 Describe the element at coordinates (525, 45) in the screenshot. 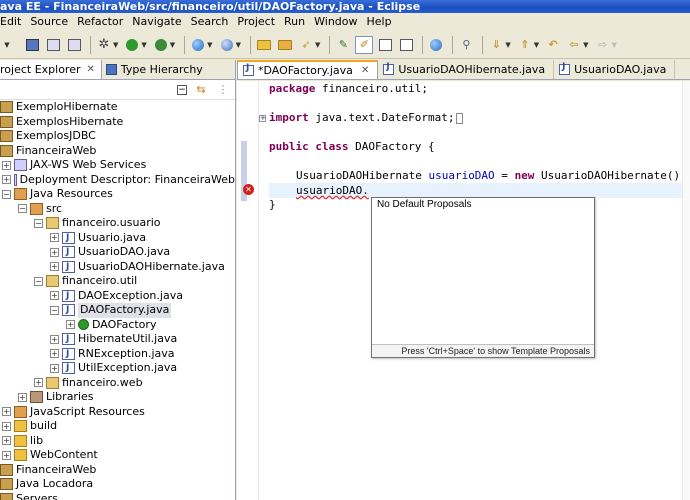

I see `prev-annotation-icon: ⇑` at that location.